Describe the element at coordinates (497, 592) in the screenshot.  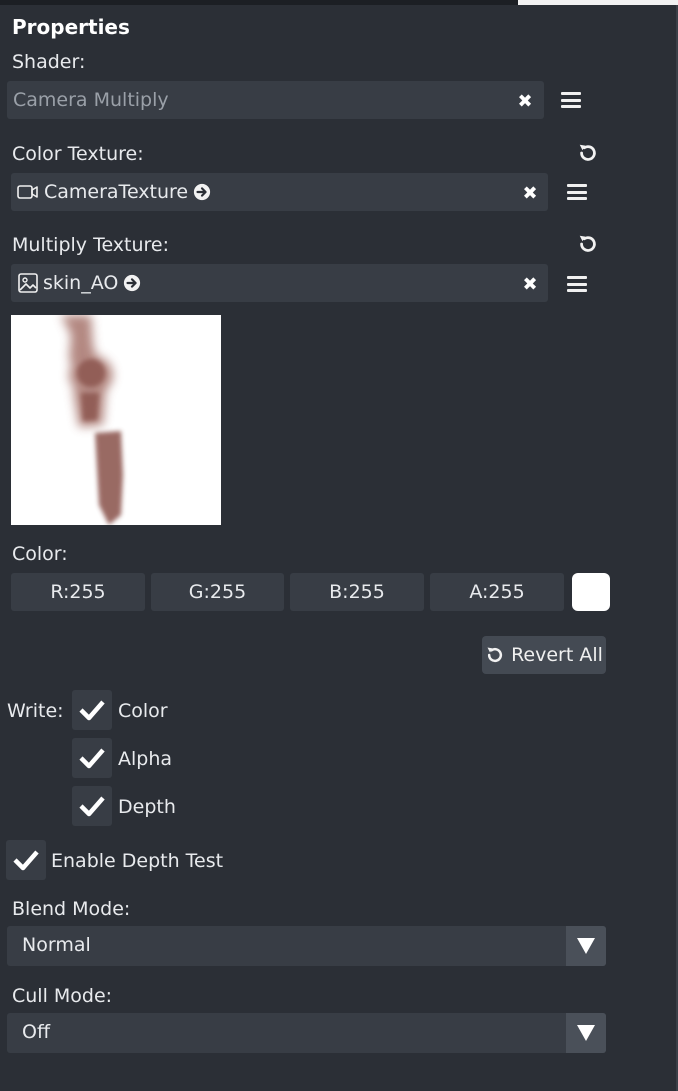
I see `color-a-field: A:255` at that location.